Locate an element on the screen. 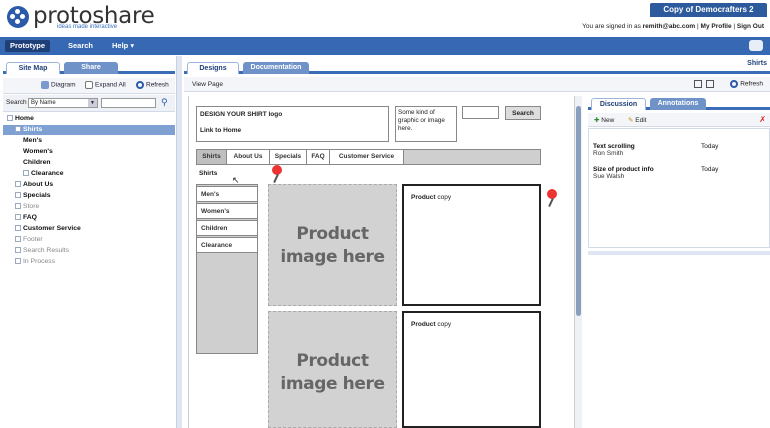  wf-nav-womens: Women's is located at coordinates (227, 211).